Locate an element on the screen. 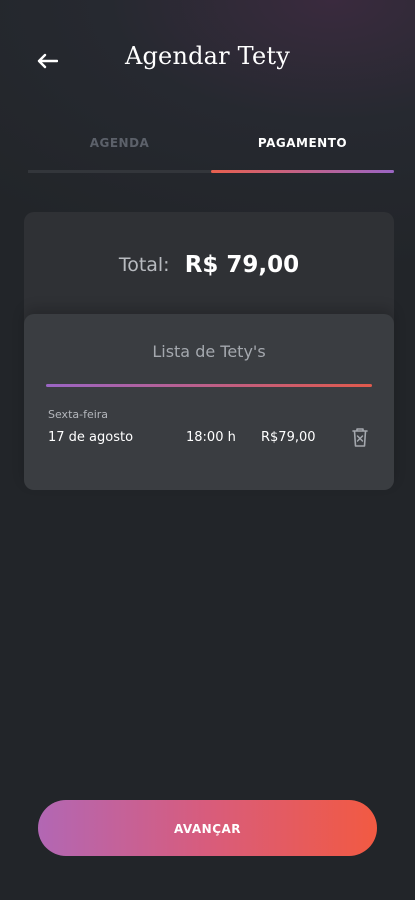 The image size is (415, 900). total-row: Total: R$ 79,00 is located at coordinates (209, 265).